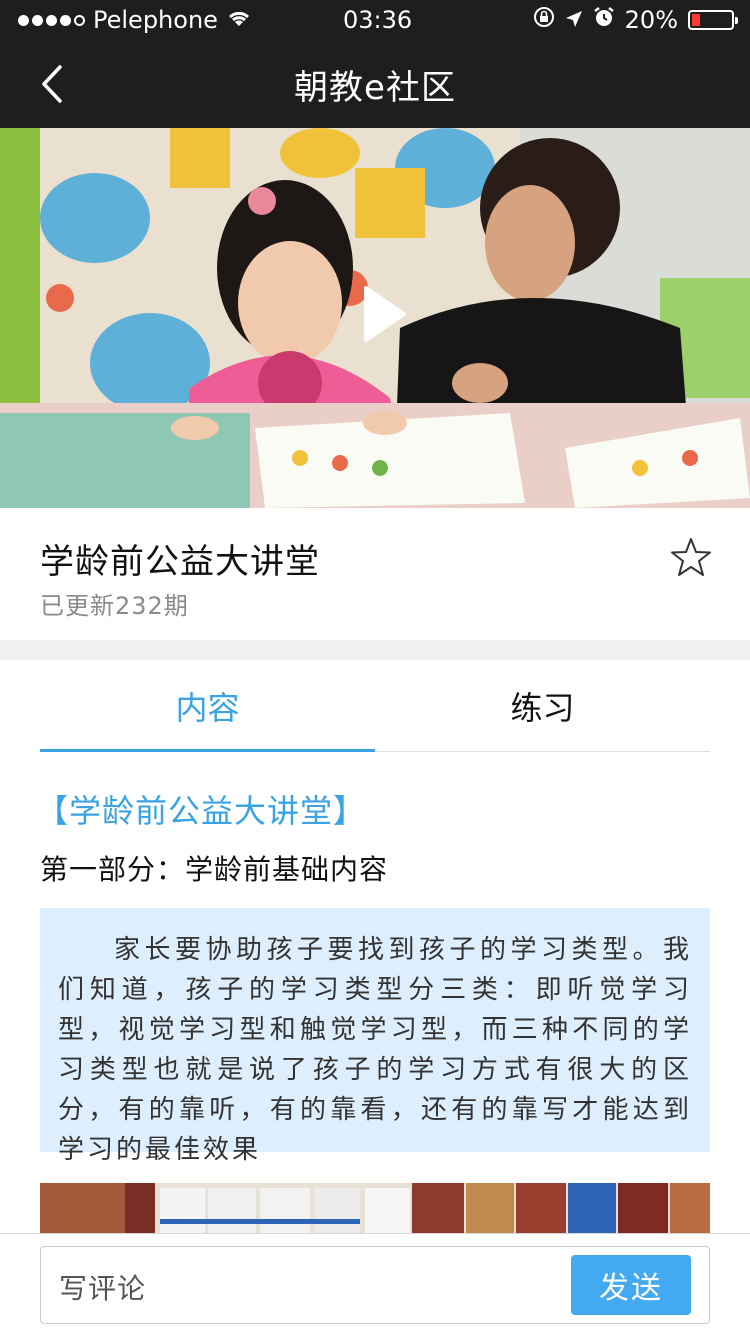 The height and width of the screenshot is (1334, 750). What do you see at coordinates (201, 811) in the screenshot?
I see `content-heading: 【学龄前公益大讲堂】` at bounding box center [201, 811].